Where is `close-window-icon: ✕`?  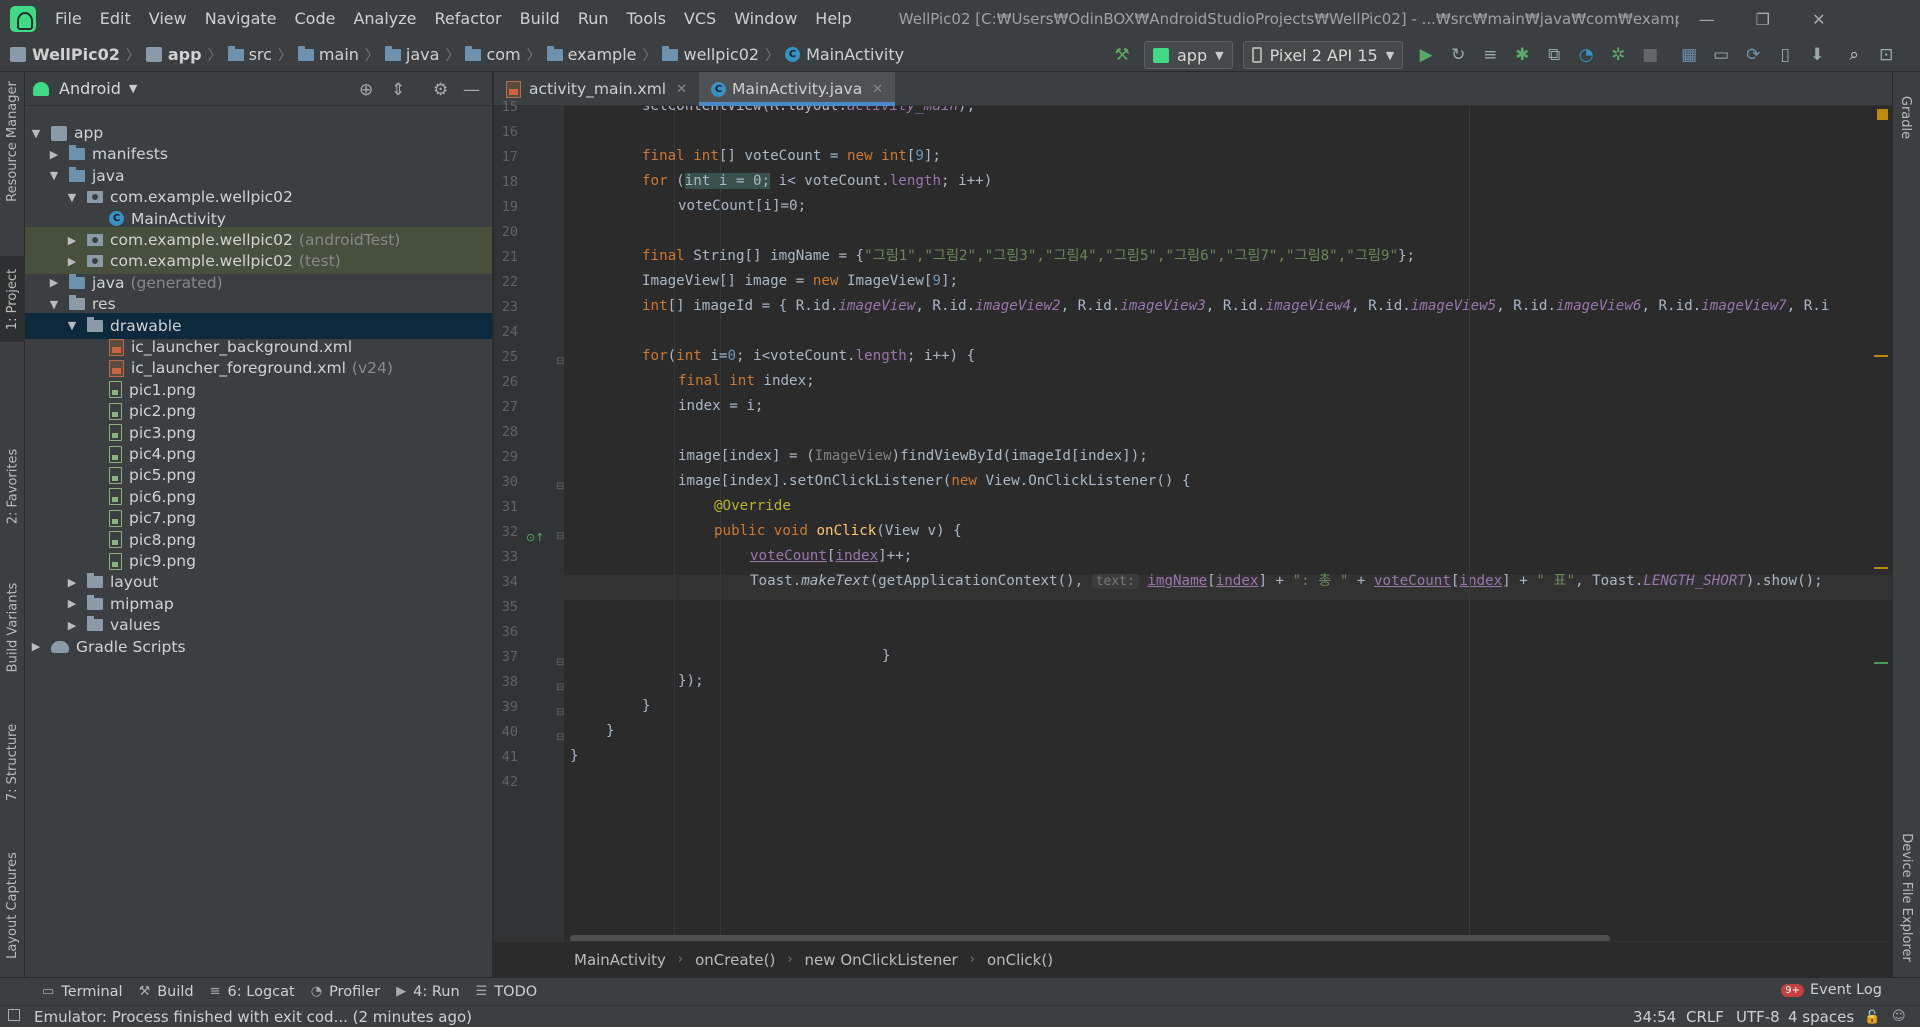
close-window-icon: ✕ is located at coordinates (1819, 19).